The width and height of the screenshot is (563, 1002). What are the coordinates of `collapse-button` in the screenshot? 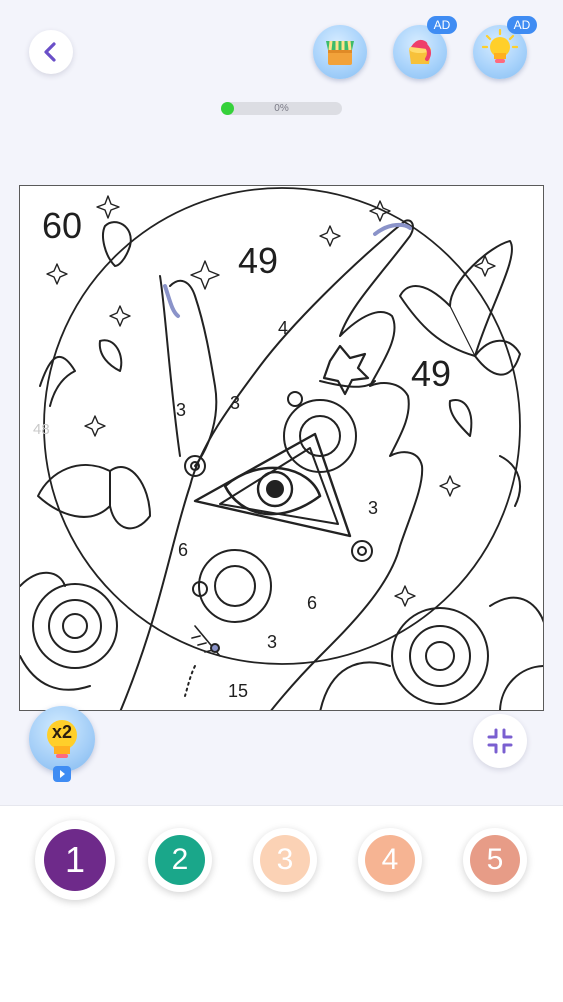 It's located at (500, 741).